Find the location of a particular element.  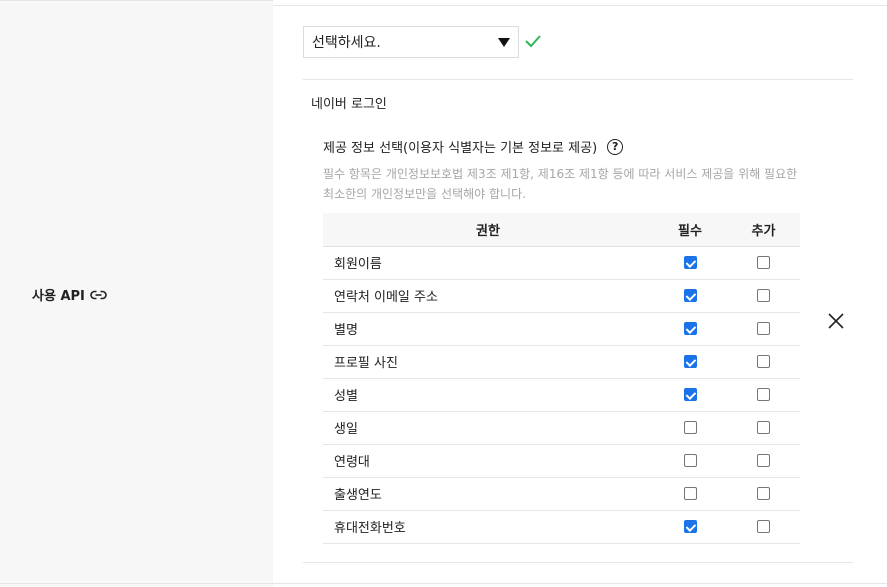

info-section-header: 제공 정보 선택(이용자 식별자는 기본 정보로 제공) ? is located at coordinates (473, 146).